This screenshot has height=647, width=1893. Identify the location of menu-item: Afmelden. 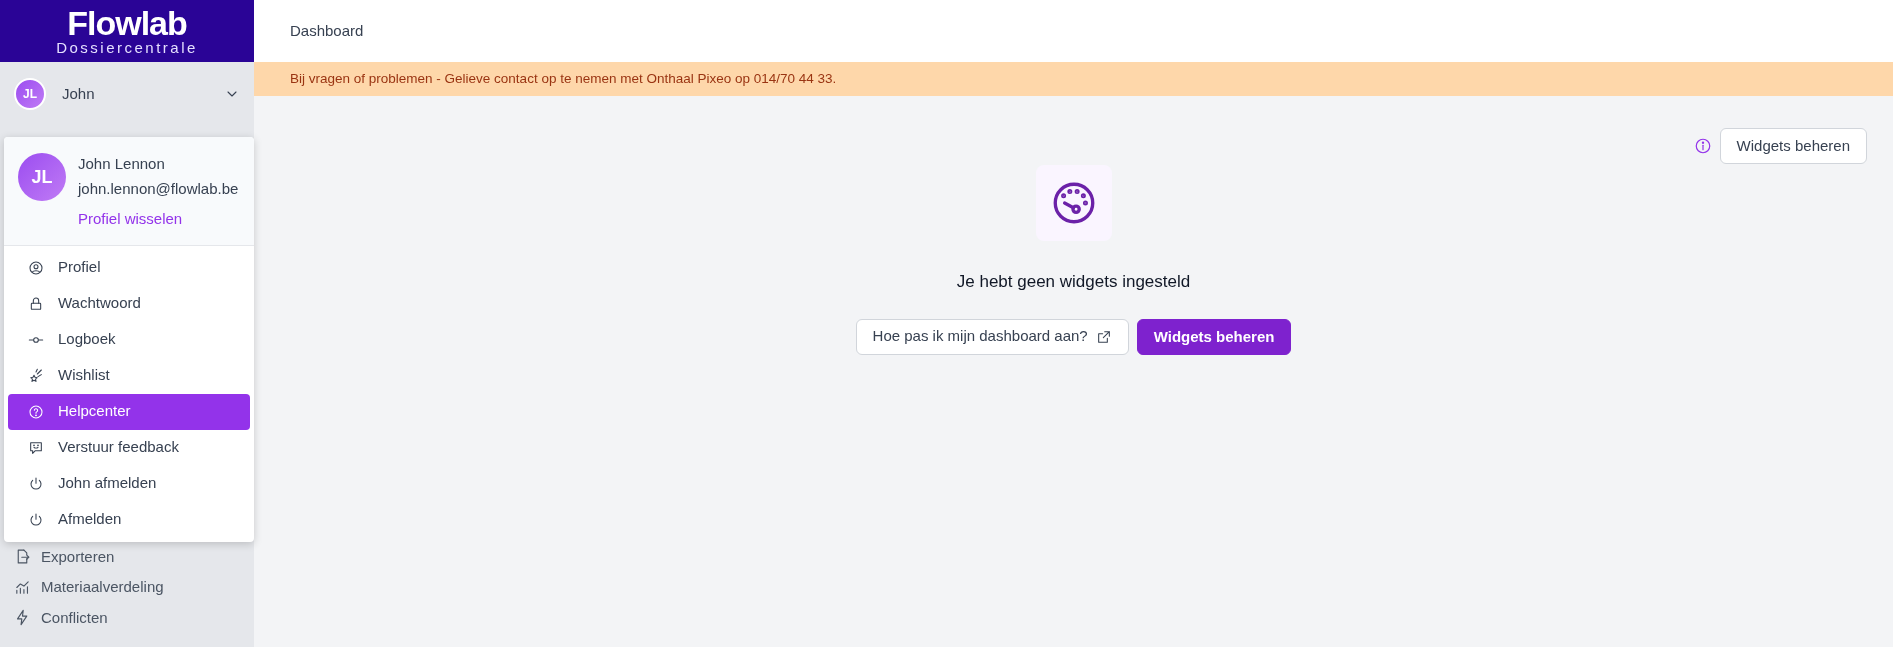
(129, 519).